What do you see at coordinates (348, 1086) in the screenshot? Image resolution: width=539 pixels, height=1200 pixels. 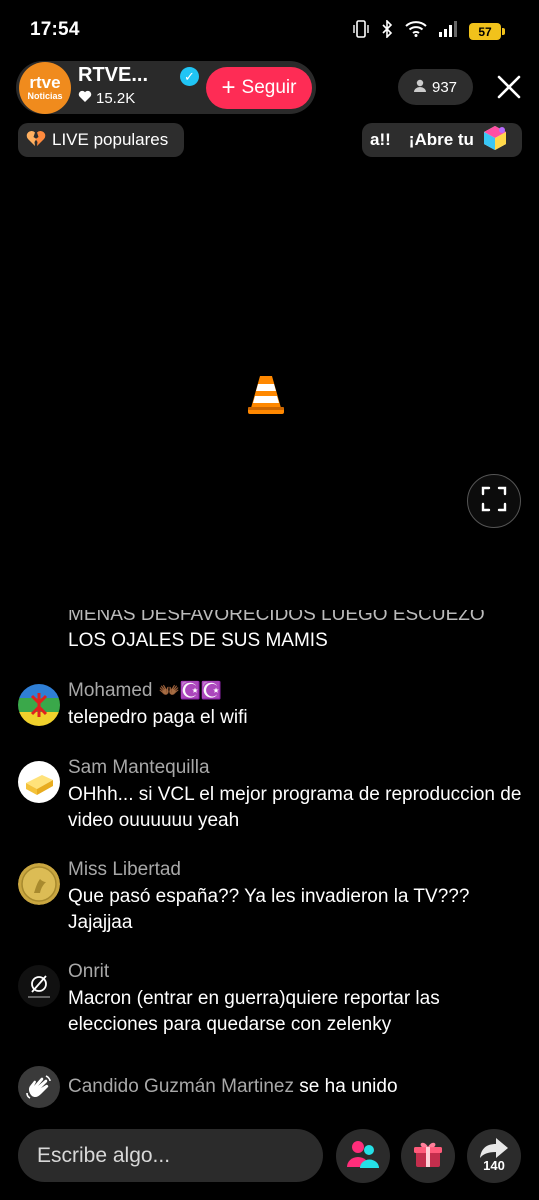 I see `joined-text: se ha unido` at bounding box center [348, 1086].